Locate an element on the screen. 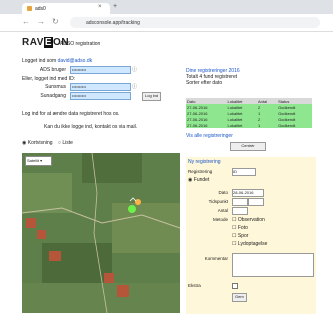  address-bar: adsconsole.app/tracking is located at coordinates (195, 22).